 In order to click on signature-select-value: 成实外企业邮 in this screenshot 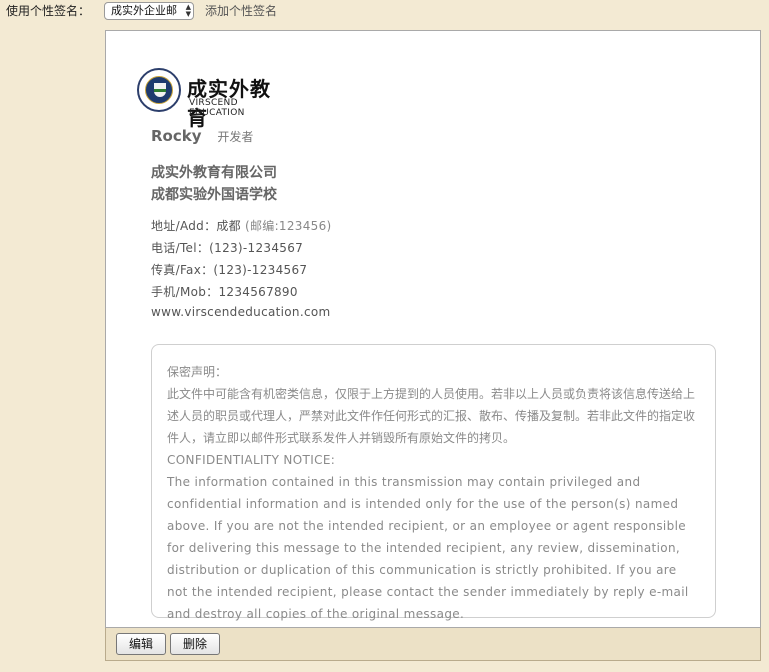, I will do `click(144, 10)`.